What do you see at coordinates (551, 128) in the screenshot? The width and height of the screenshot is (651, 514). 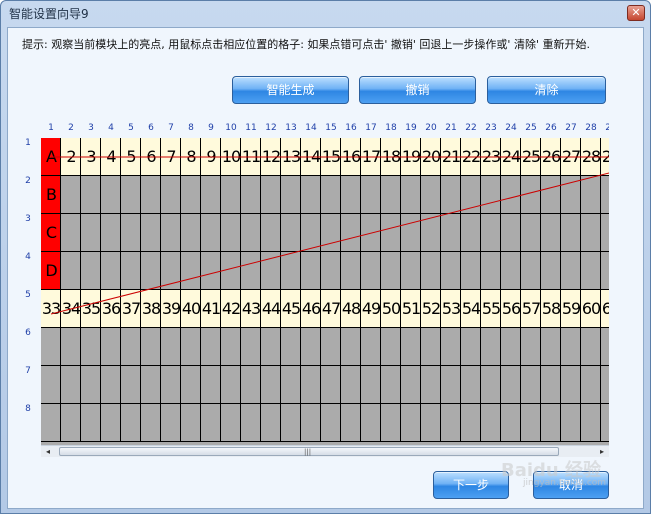 I see `column-number: 26` at bounding box center [551, 128].